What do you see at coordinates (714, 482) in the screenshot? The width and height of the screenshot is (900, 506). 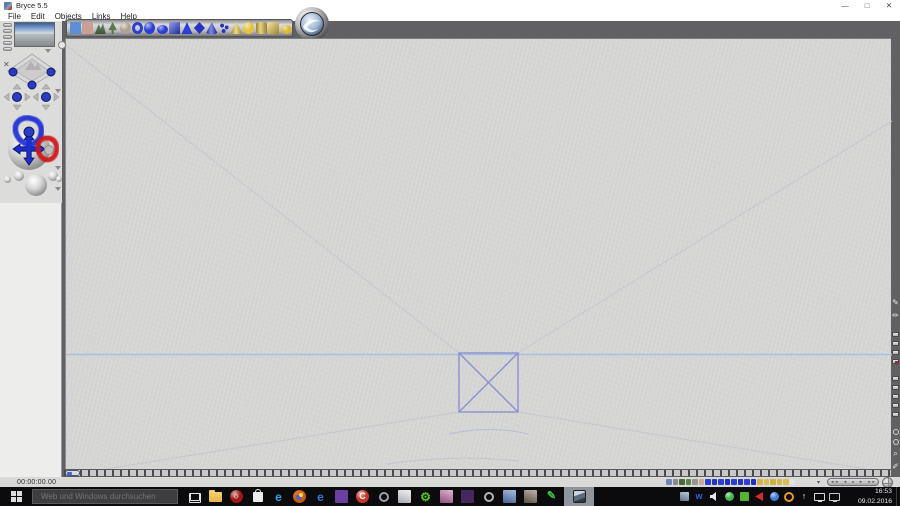 I see `mini-sphere-icon` at bounding box center [714, 482].